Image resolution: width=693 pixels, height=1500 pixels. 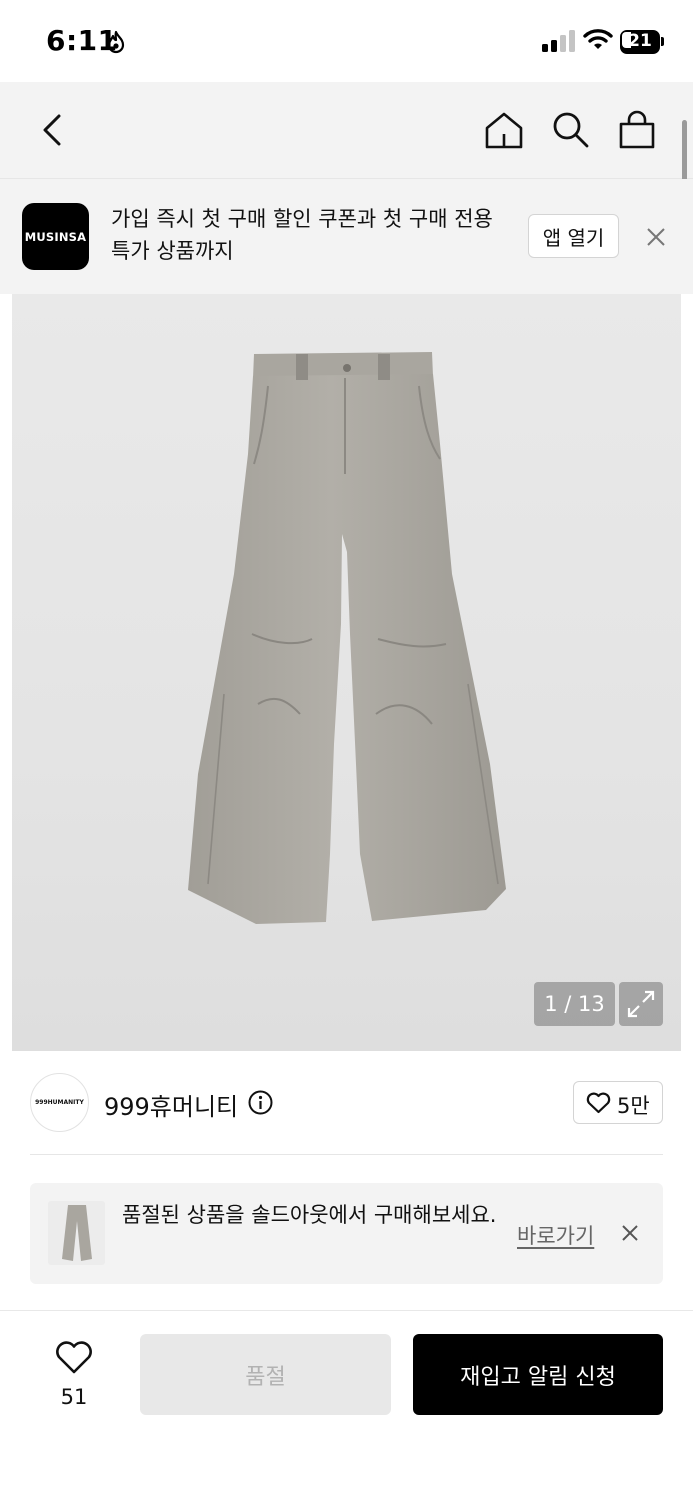 I want to click on expand-icon, so click(x=641, y=1004).